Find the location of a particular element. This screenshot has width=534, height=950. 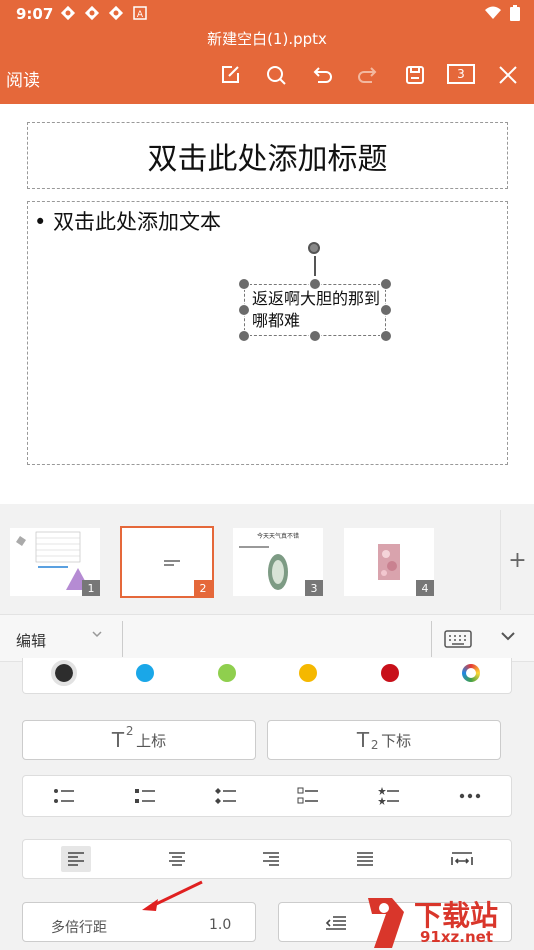

document-title: 新建空白(1).pptx is located at coordinates (267, 39).